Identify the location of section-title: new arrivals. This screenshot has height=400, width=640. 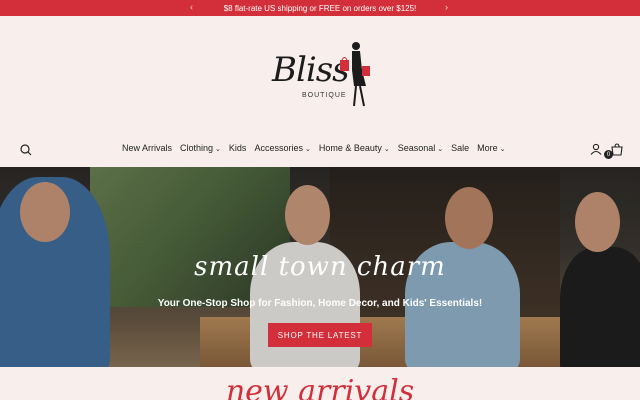
(320, 387).